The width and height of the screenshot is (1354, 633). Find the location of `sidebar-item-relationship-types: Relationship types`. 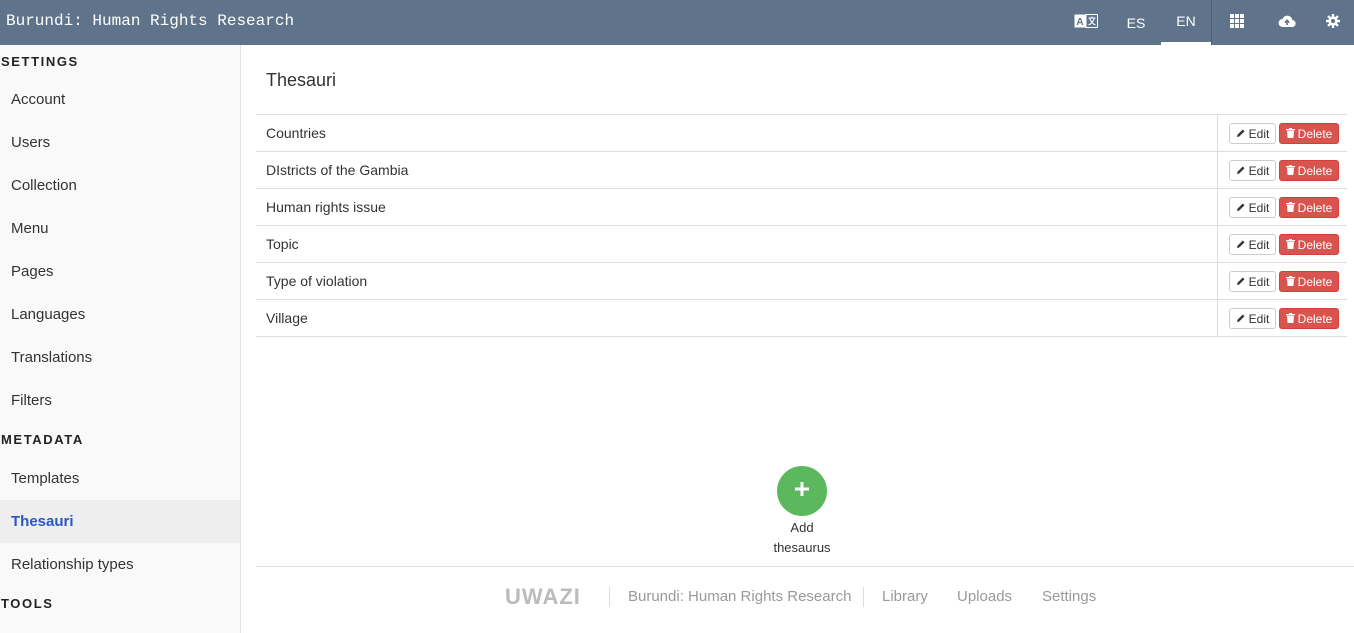

sidebar-item-relationship-types: Relationship types is located at coordinates (120, 564).